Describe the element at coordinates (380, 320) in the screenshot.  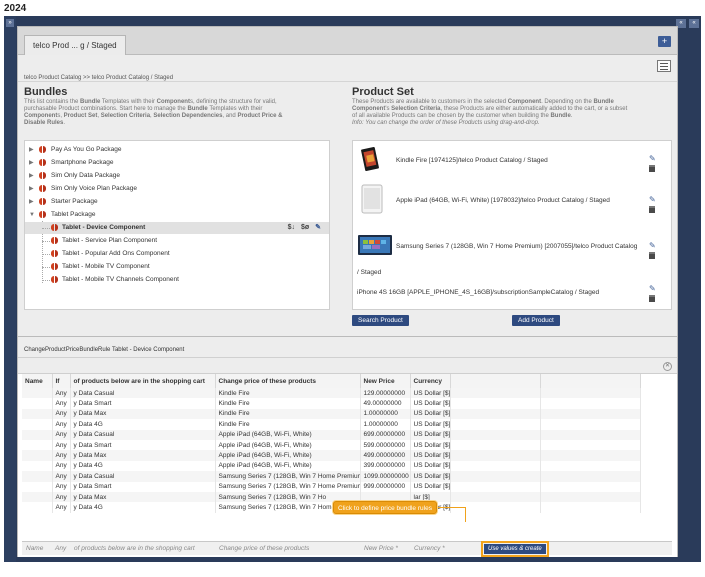
I see `search-product-button: Search Product` at that location.